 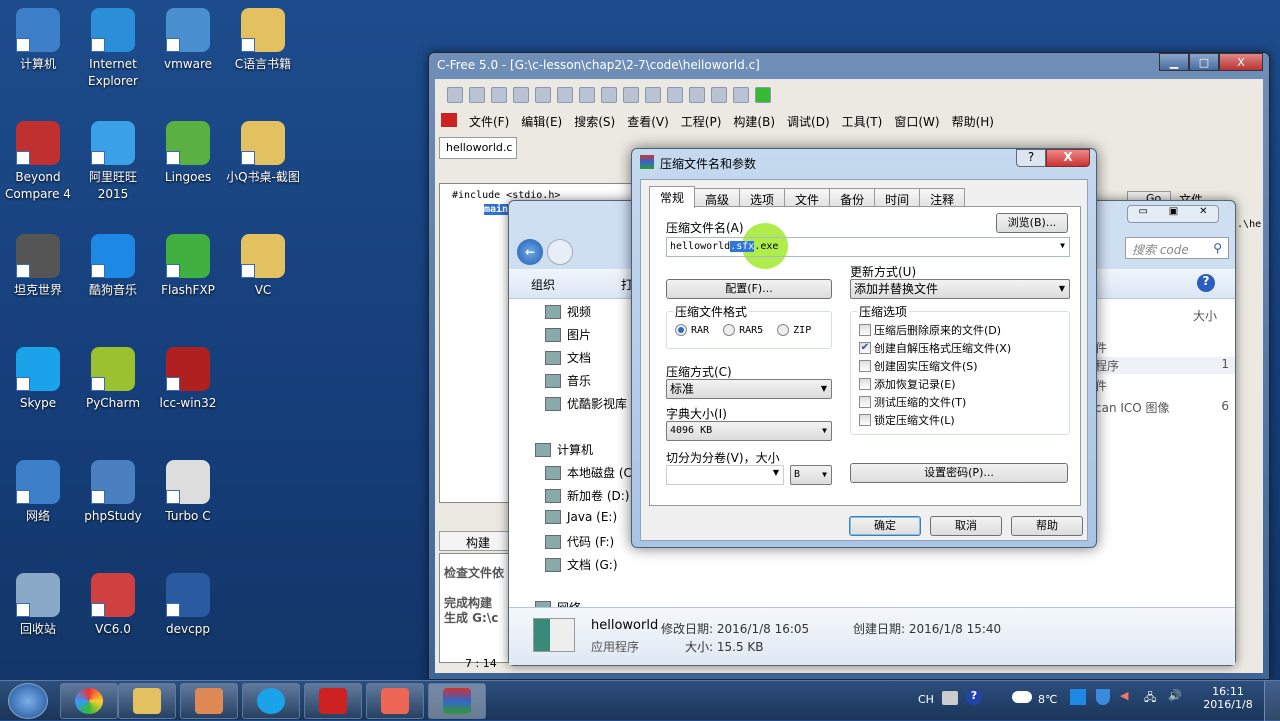 What do you see at coordinates (973, 121) in the screenshot?
I see `menu-item: 帮助(H)` at bounding box center [973, 121].